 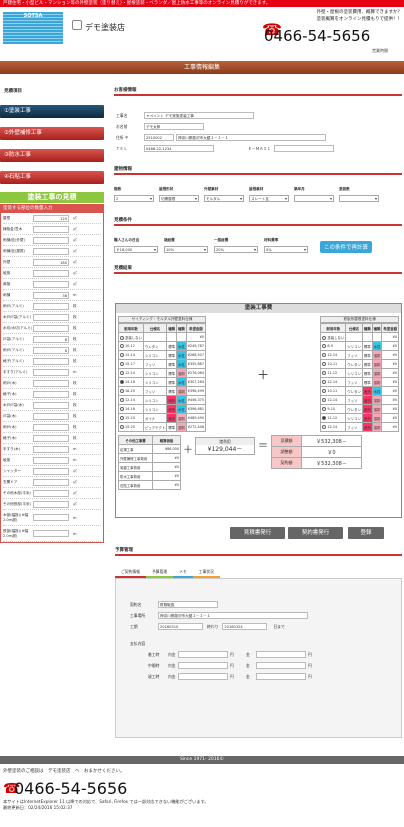 I want to click on project-name-input: ｅペイント デモ実施塗装工事, so click(x=199, y=115).